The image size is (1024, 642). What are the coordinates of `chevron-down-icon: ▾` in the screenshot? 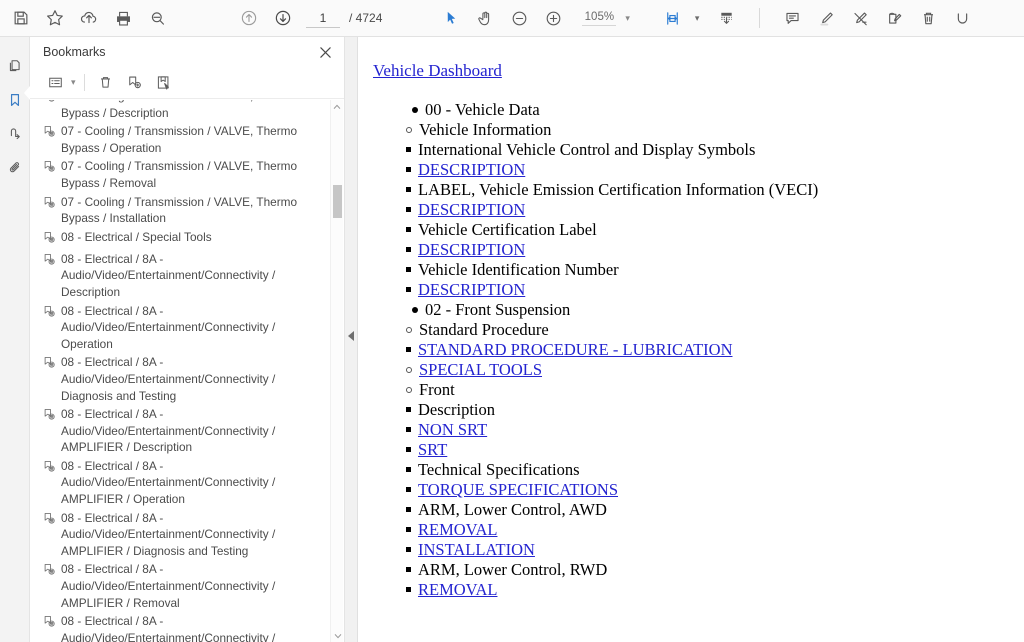 It's located at (627, 18).